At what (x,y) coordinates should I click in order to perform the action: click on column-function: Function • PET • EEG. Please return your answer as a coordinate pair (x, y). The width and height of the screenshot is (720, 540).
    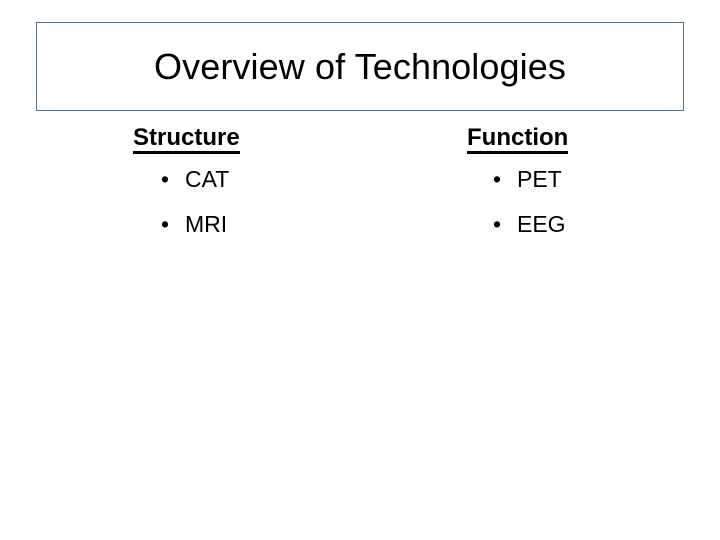
    Looking at the image, I should click on (522, 181).